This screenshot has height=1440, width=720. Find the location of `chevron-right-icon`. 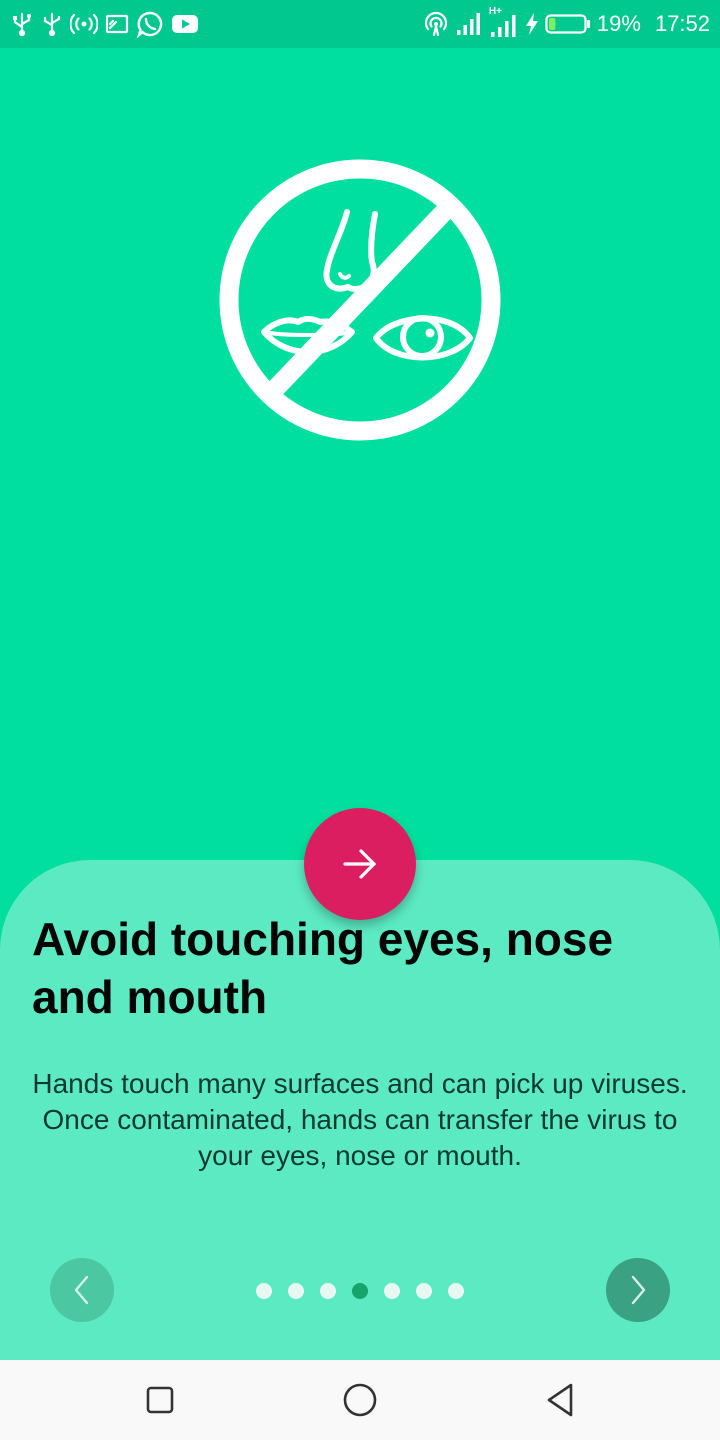

chevron-right-icon is located at coordinates (638, 1290).